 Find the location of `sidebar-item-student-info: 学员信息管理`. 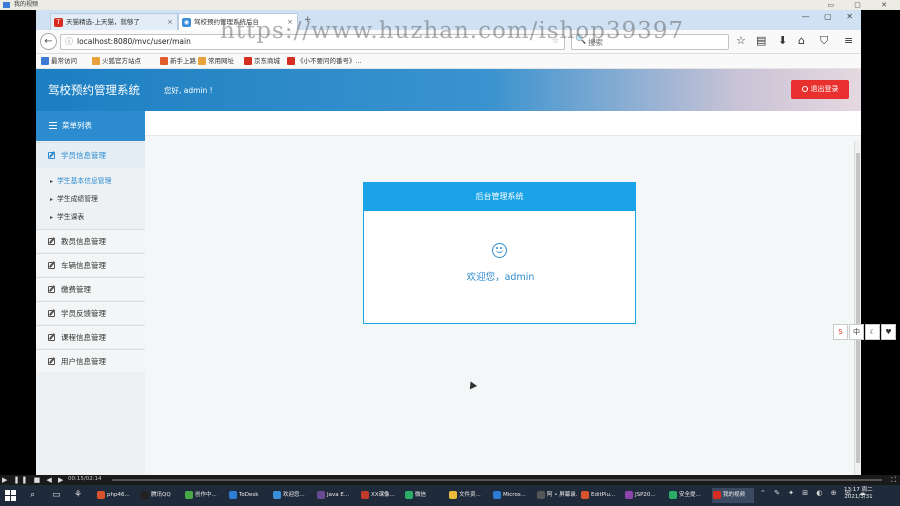

sidebar-item-student-info: 学员信息管理 is located at coordinates (90, 155).